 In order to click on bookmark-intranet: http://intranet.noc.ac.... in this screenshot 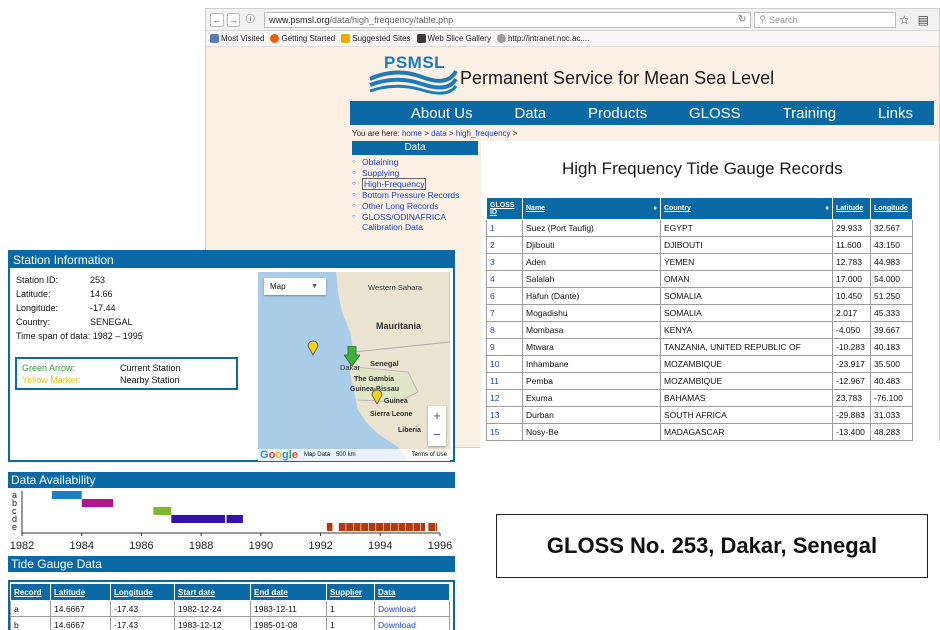, I will do `click(542, 38)`.